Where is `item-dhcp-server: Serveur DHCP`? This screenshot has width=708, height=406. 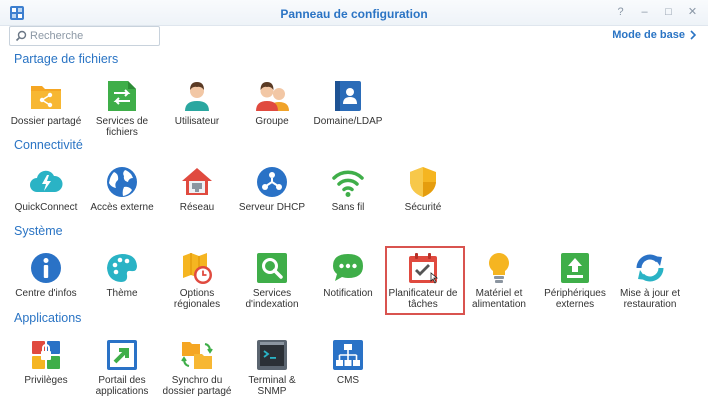
item-dhcp-server: Serveur DHCP is located at coordinates (272, 189).